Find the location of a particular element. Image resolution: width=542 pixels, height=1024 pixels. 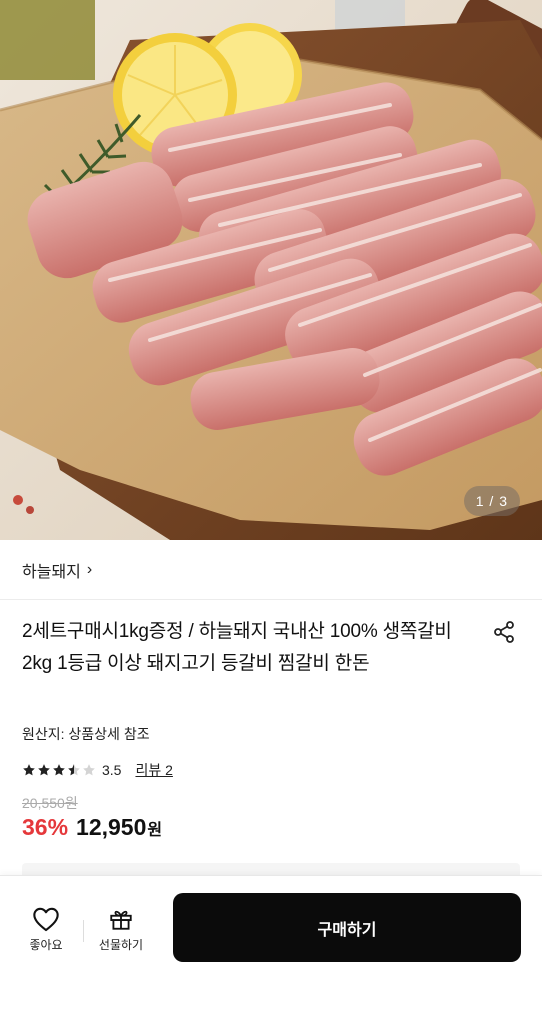

like-label: 좋아요 is located at coordinates (46, 945).